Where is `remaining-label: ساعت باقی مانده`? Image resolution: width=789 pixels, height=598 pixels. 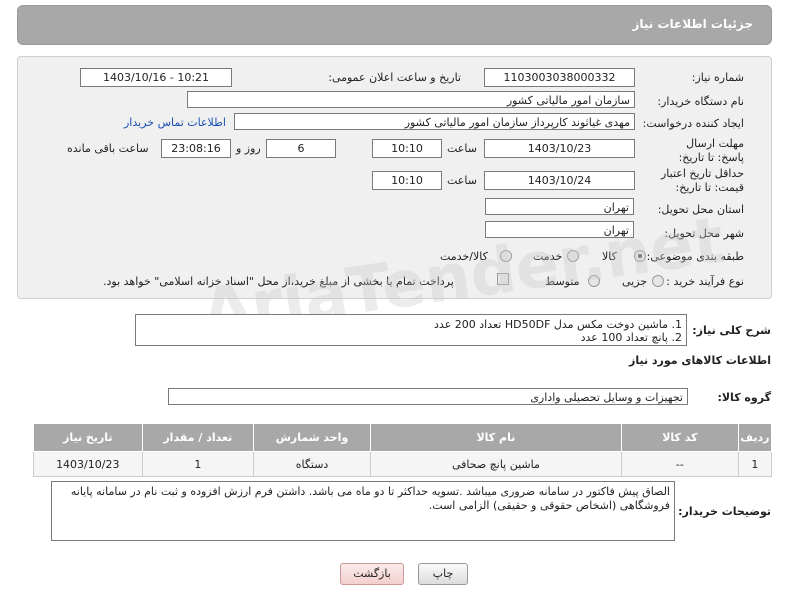
remaining-label: ساعت باقی مانده is located at coordinates (108, 148).